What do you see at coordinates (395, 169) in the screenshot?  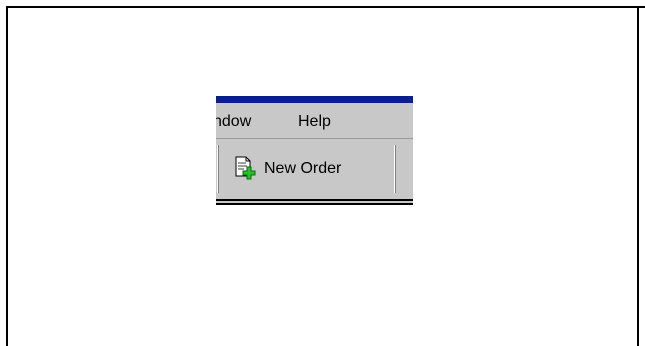 I see `toolbar-separator-right` at bounding box center [395, 169].